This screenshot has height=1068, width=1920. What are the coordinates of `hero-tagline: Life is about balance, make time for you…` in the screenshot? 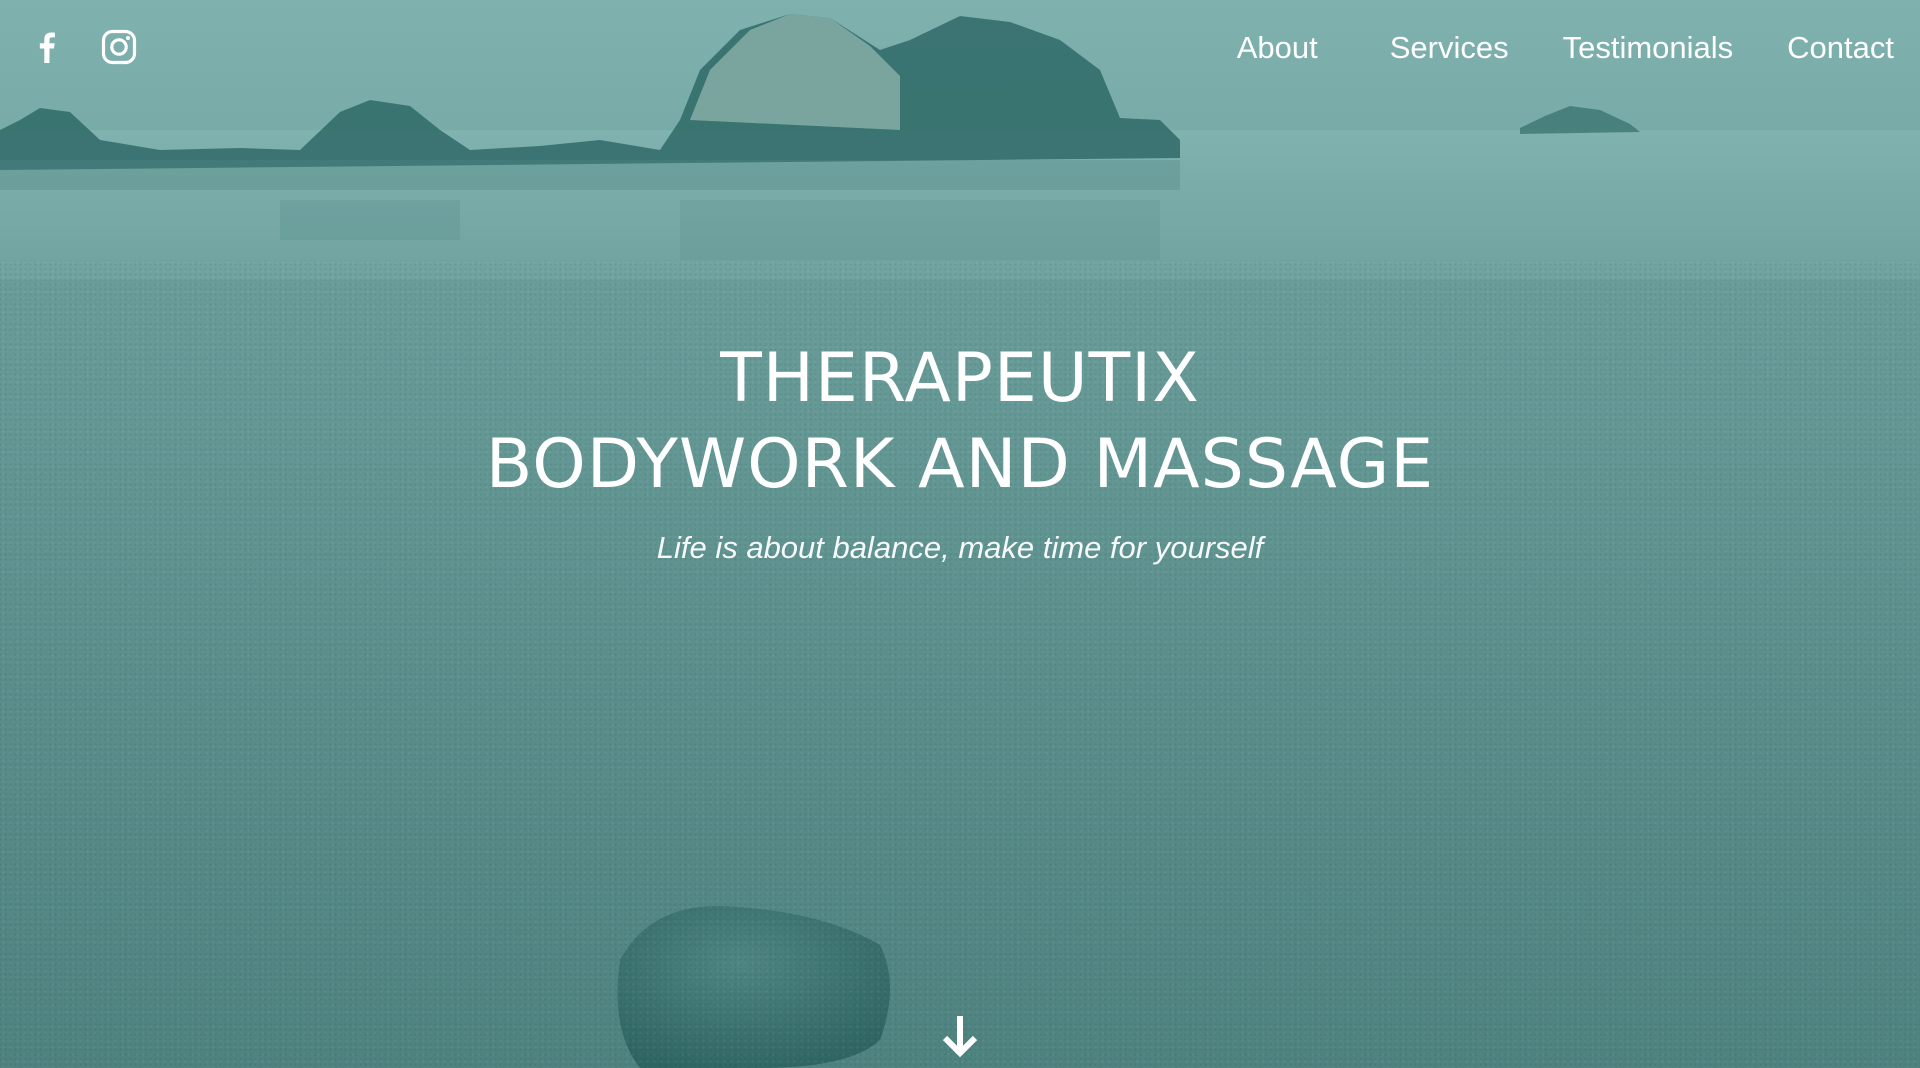 It's located at (960, 547).